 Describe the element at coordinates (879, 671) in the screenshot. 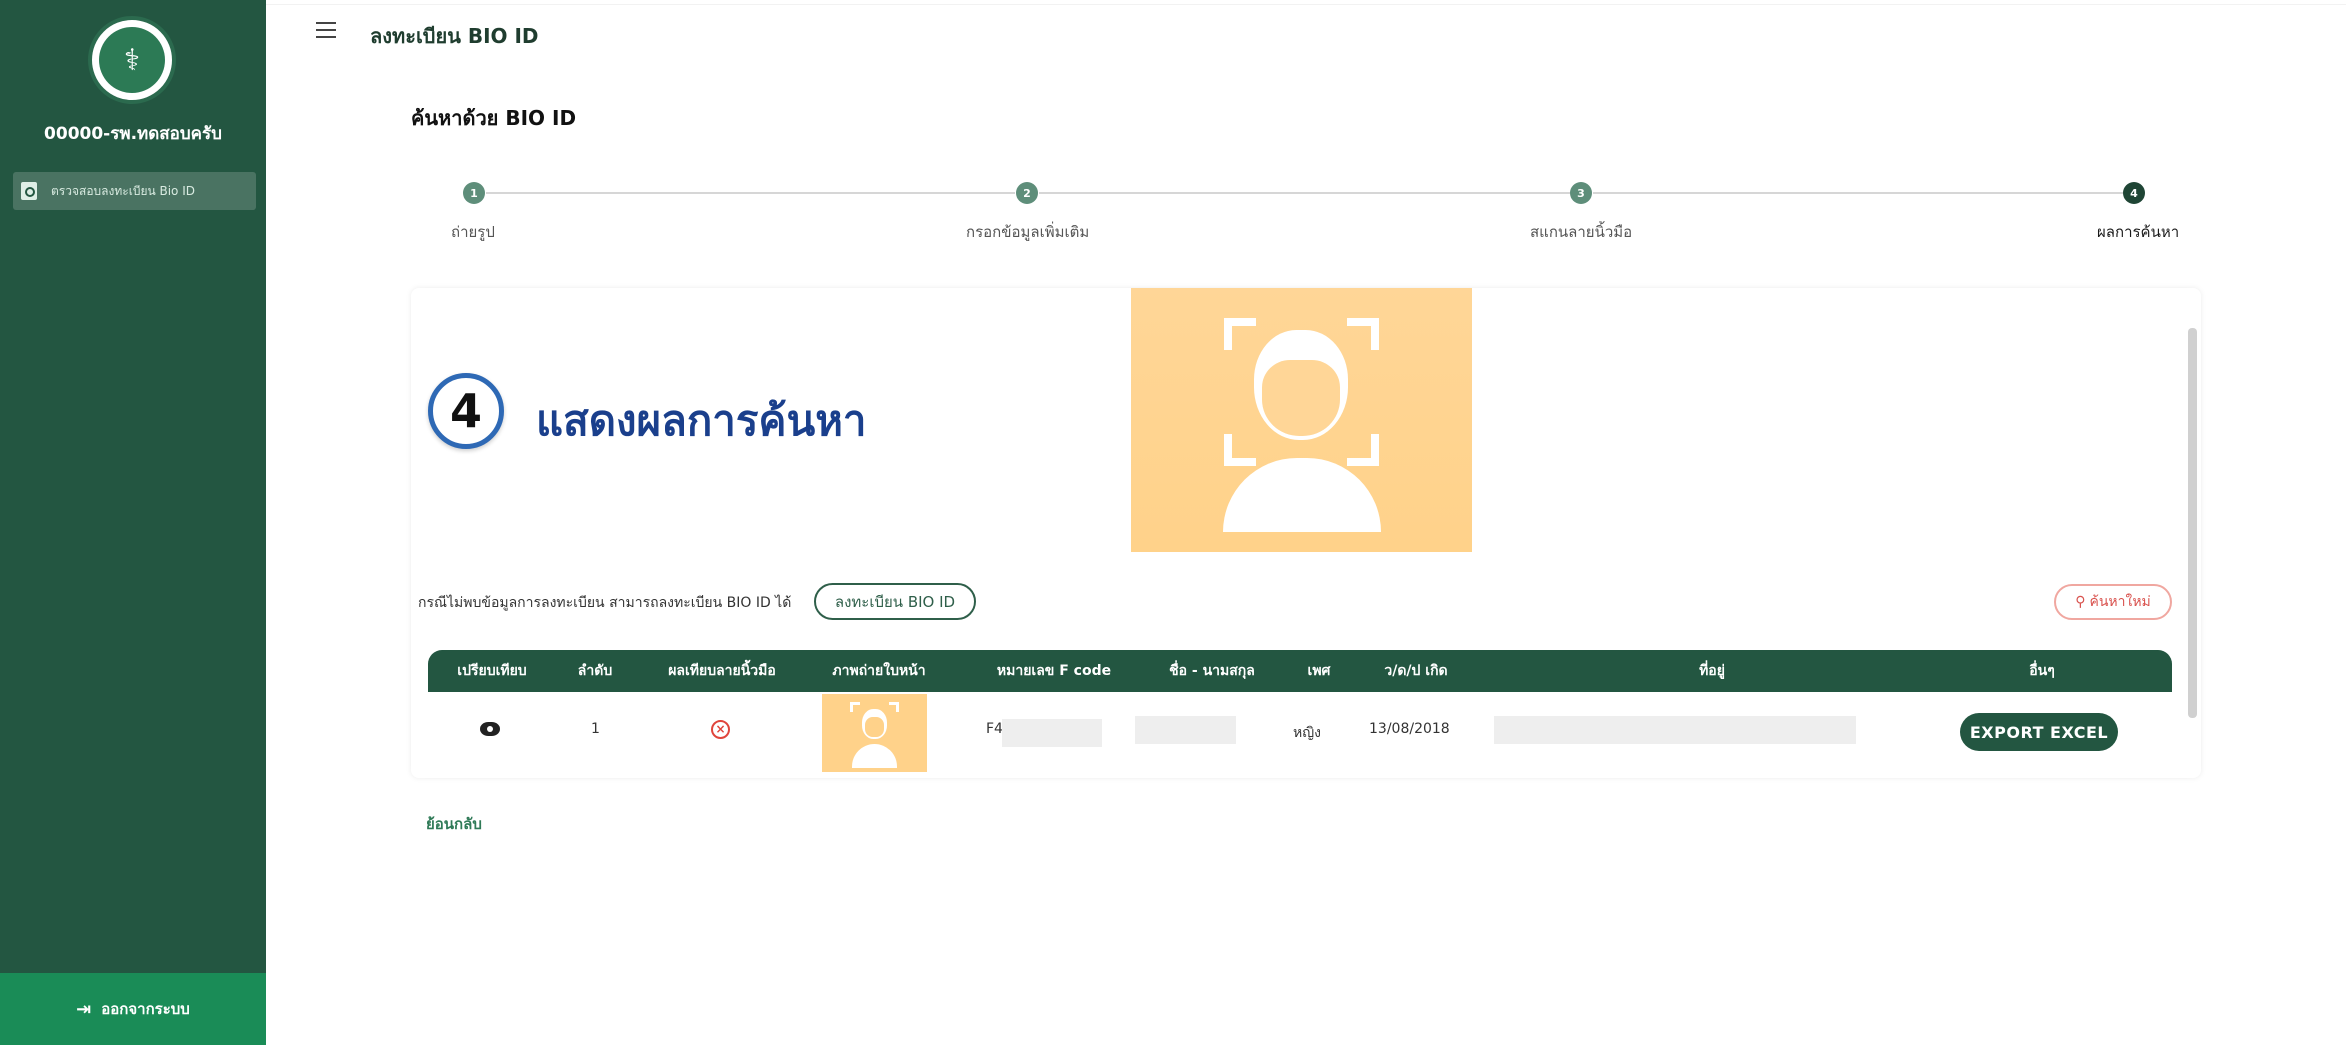

I see `column-header: ภาพถ่ายใบหน้า` at that location.